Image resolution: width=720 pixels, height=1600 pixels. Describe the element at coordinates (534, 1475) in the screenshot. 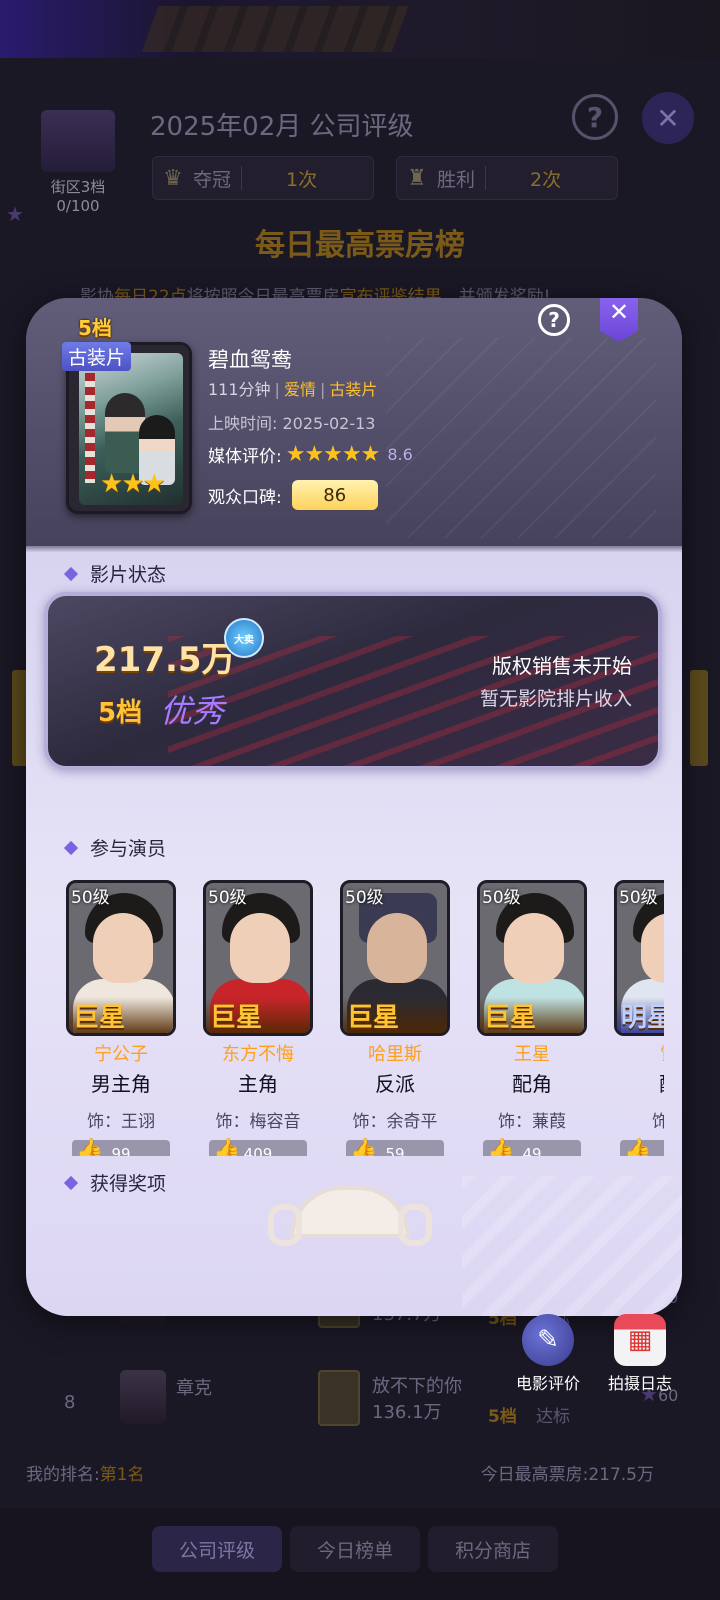

I see `today-top-label: 今日最高票房:` at that location.